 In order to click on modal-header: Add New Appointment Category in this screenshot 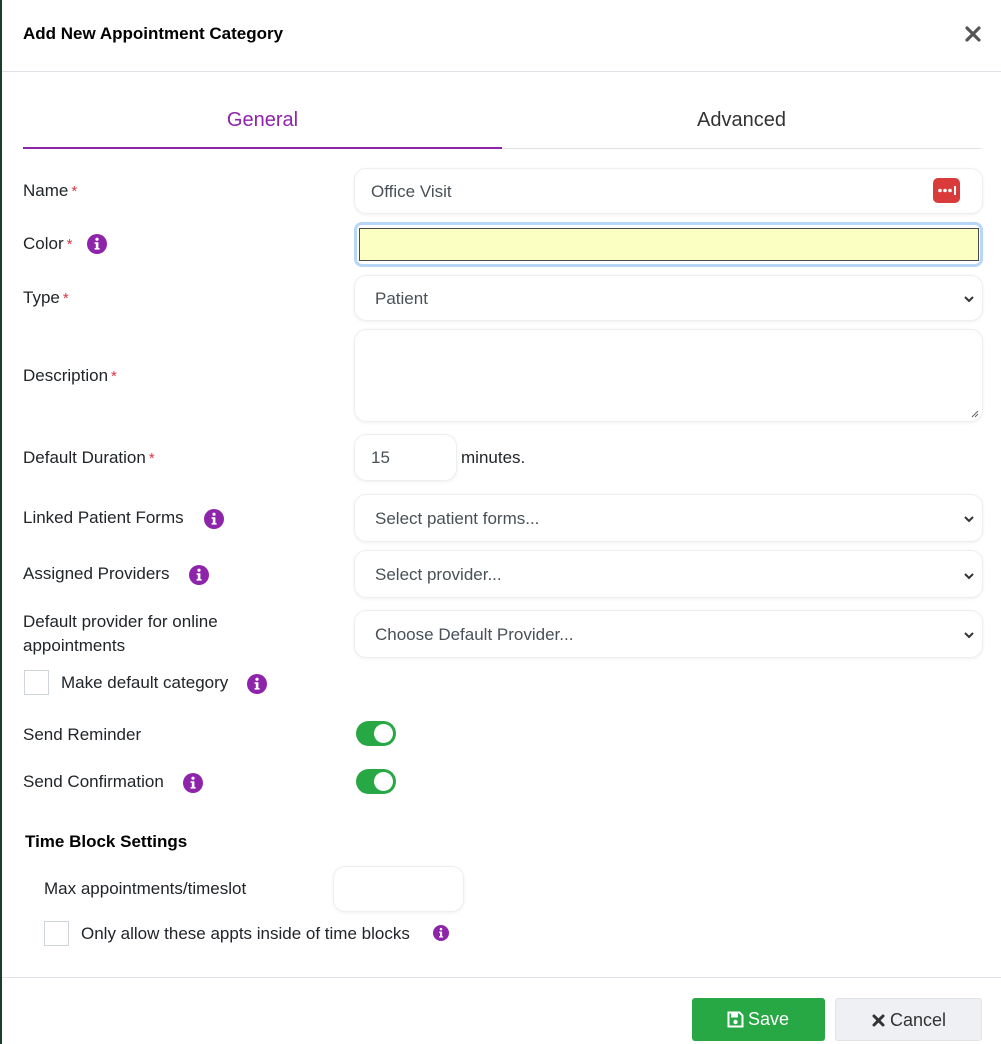, I will do `click(501, 36)`.